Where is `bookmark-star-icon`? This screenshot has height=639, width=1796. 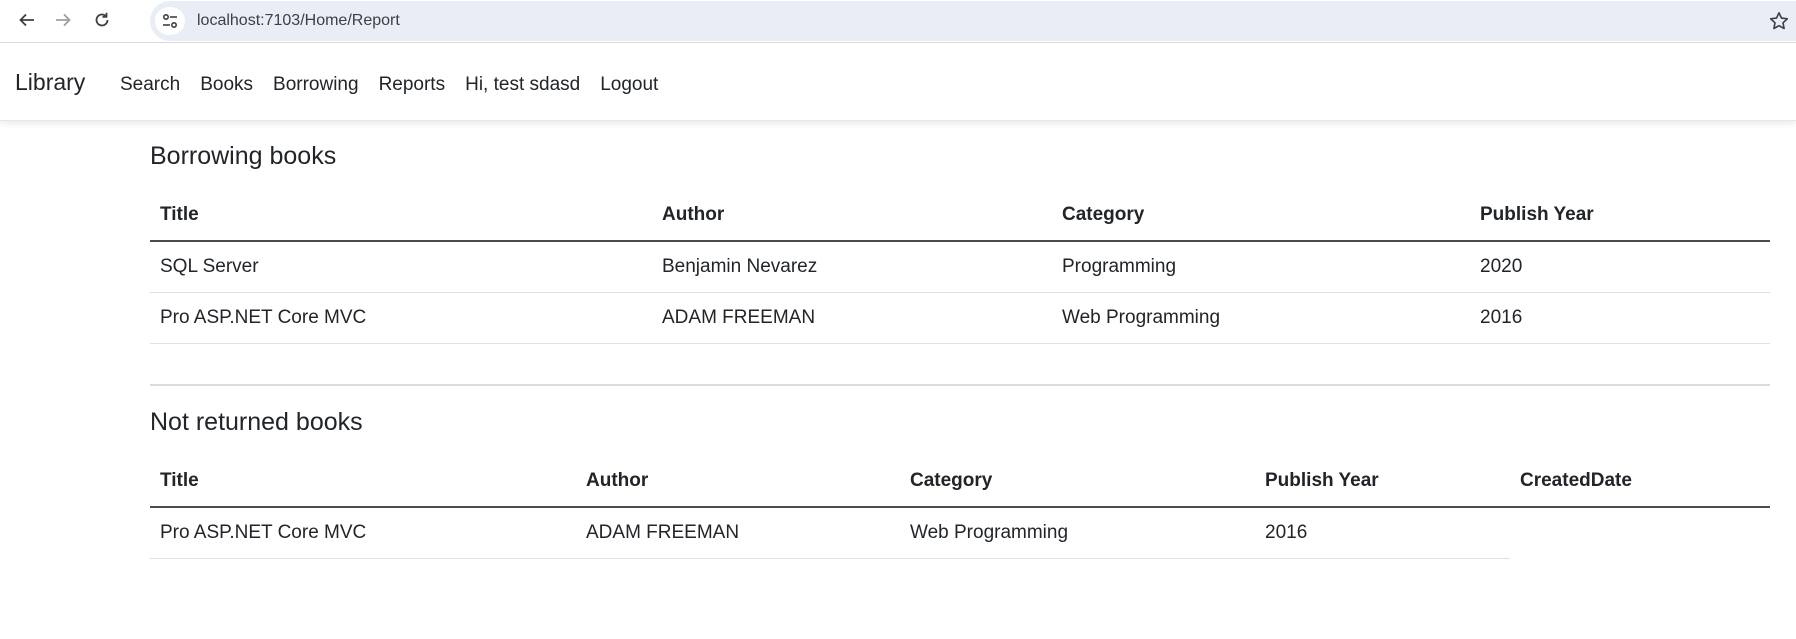
bookmark-star-icon is located at coordinates (1779, 21).